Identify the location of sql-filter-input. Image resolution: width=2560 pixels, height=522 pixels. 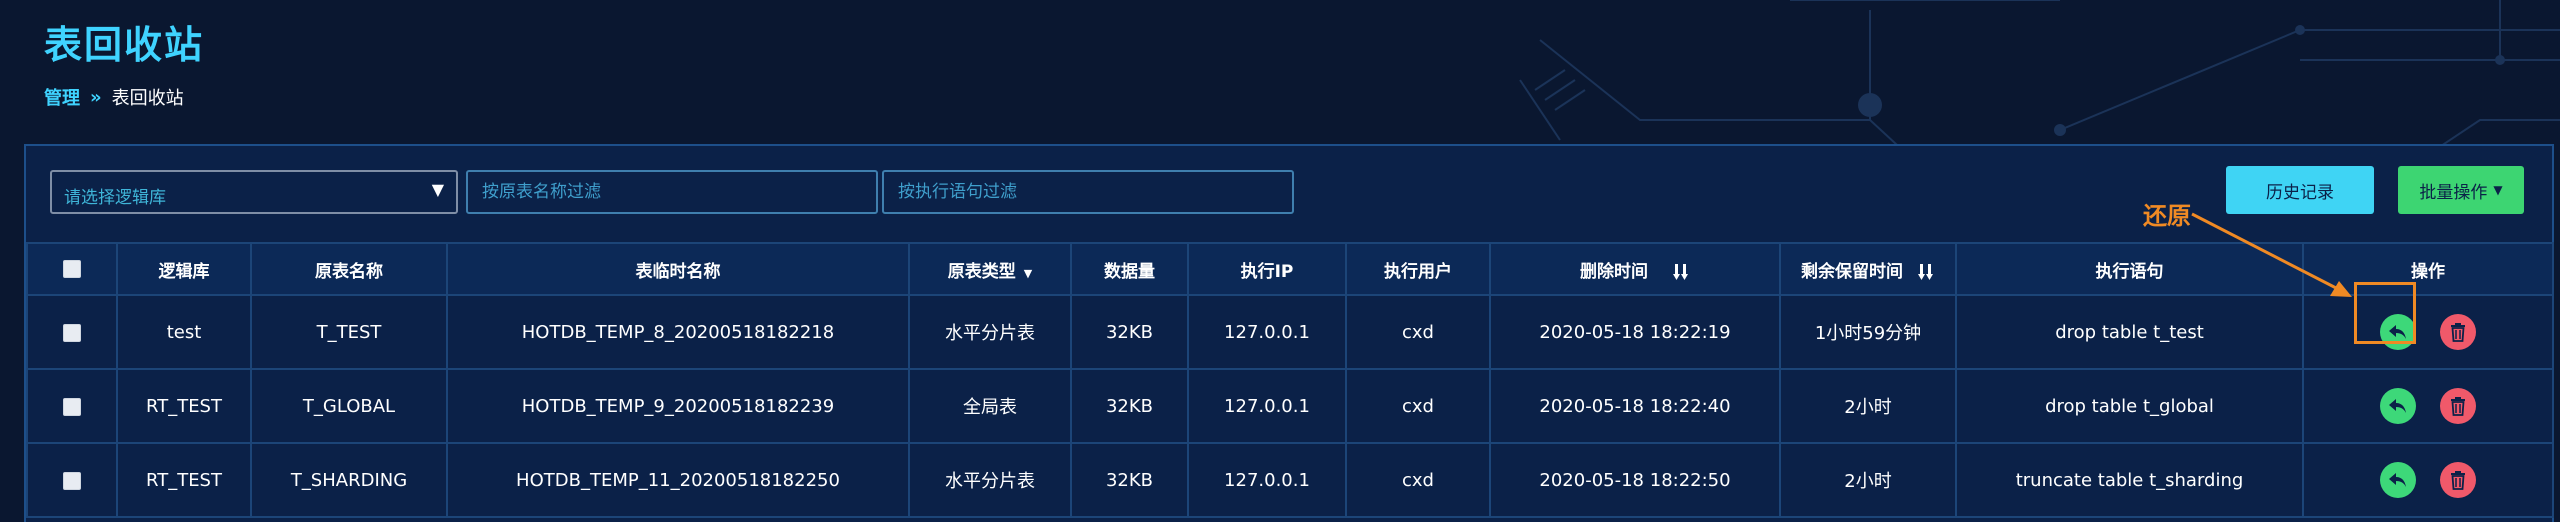
(1088, 192).